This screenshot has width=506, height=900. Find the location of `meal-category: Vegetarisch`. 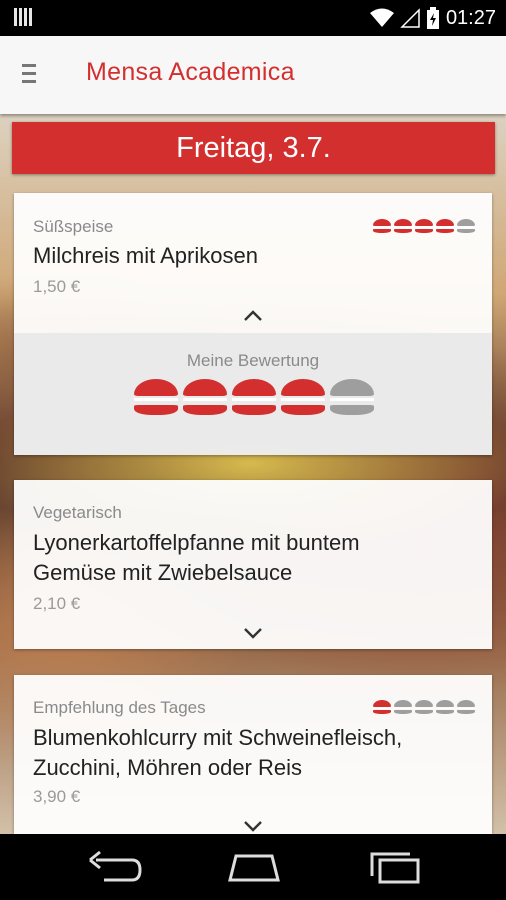

meal-category: Vegetarisch is located at coordinates (77, 512).